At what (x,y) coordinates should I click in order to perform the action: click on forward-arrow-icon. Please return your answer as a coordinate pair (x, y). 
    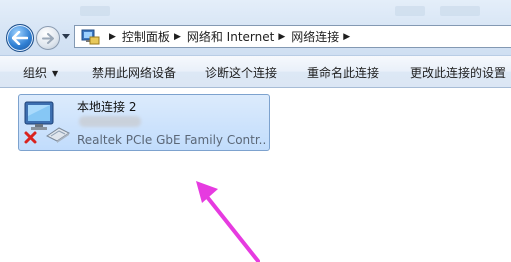
    Looking at the image, I should click on (48, 38).